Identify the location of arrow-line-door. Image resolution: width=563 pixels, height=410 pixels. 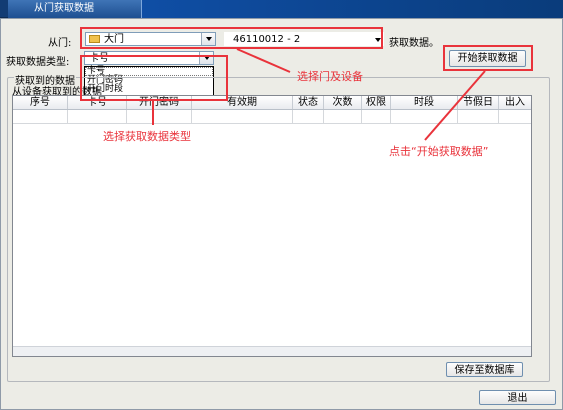
(263, 60).